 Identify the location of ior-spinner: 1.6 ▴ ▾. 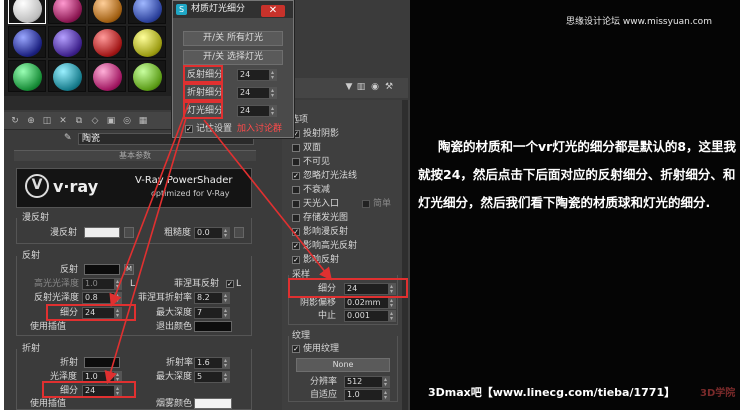
(212, 363).